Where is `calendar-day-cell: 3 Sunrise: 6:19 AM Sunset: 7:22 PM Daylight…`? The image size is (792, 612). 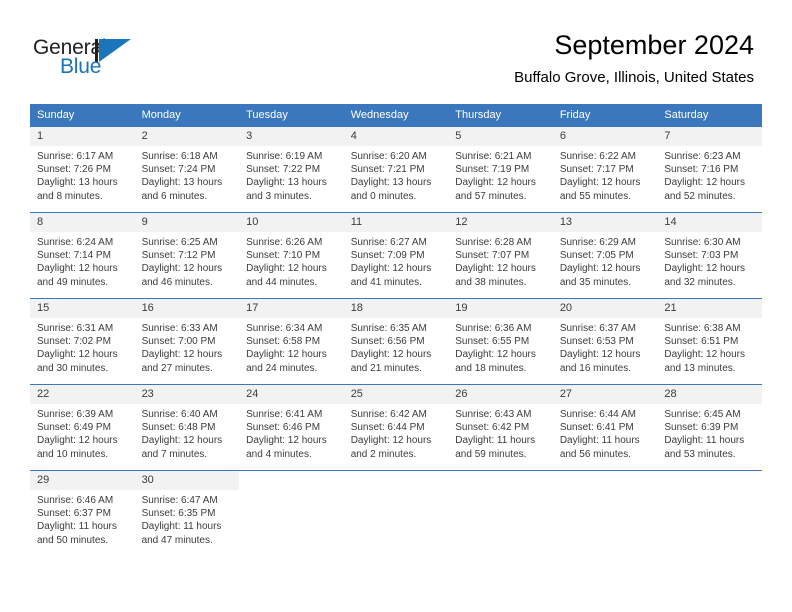
calendar-day-cell: 3 Sunrise: 6:19 AM Sunset: 7:22 PM Daylight… is located at coordinates (291, 169).